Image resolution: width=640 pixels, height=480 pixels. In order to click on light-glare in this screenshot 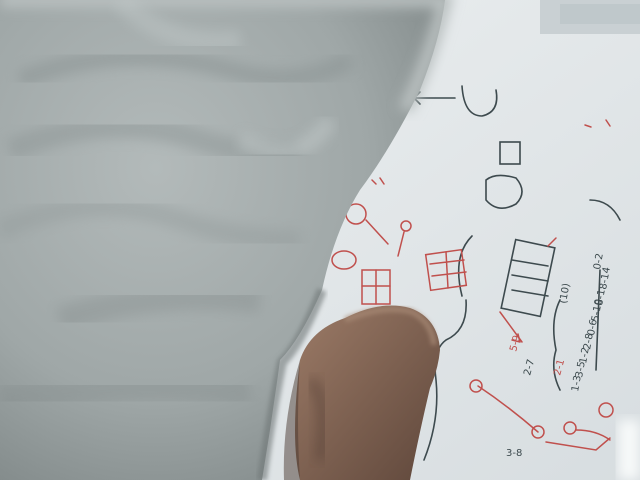, I will do `click(629, 450)`.